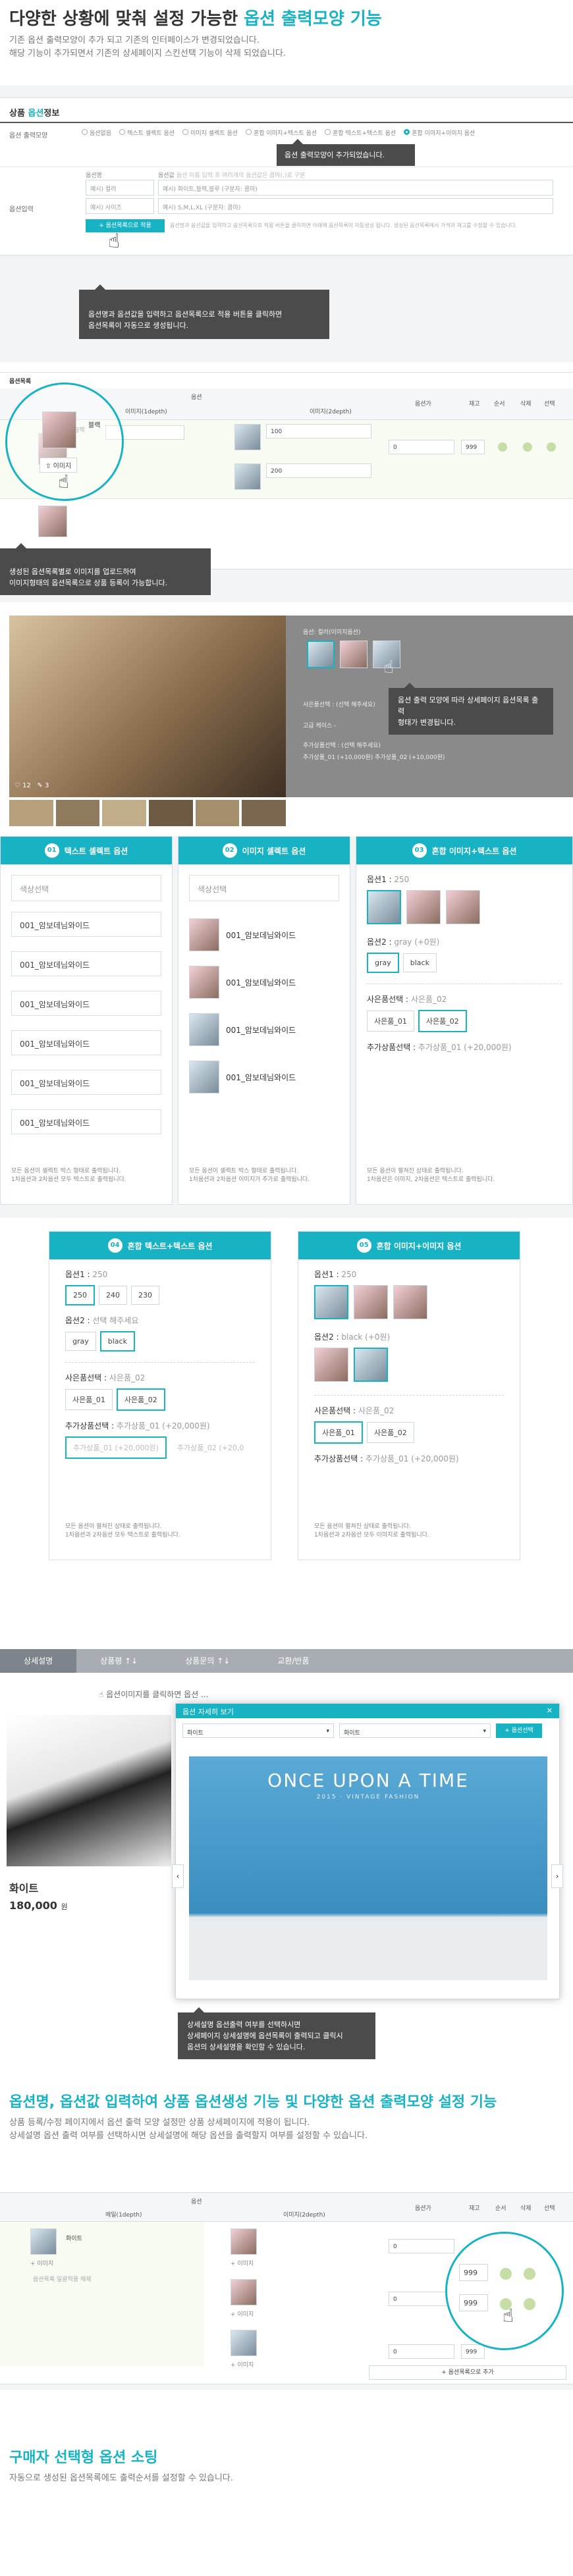 The height and width of the screenshot is (2576, 573). What do you see at coordinates (296, 2298) in the screenshot?
I see `option-list-2-d2: + 이미지 + 이미지 + 이미지` at bounding box center [296, 2298].